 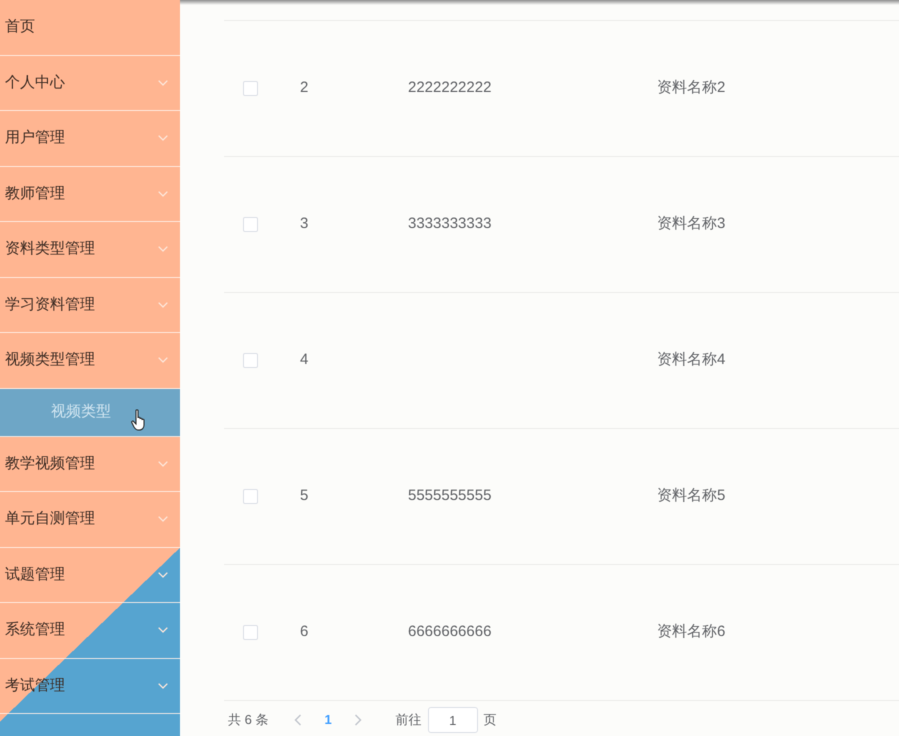 I want to click on sidebar-menu-item: 考试管理, so click(x=90, y=686).